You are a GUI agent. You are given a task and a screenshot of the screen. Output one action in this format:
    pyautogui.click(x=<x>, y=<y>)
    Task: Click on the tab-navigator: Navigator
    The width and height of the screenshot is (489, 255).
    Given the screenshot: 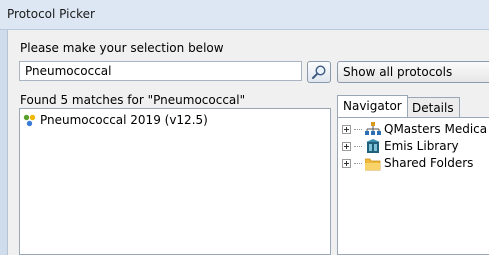 What is the action you would take?
    pyautogui.click(x=372, y=106)
    